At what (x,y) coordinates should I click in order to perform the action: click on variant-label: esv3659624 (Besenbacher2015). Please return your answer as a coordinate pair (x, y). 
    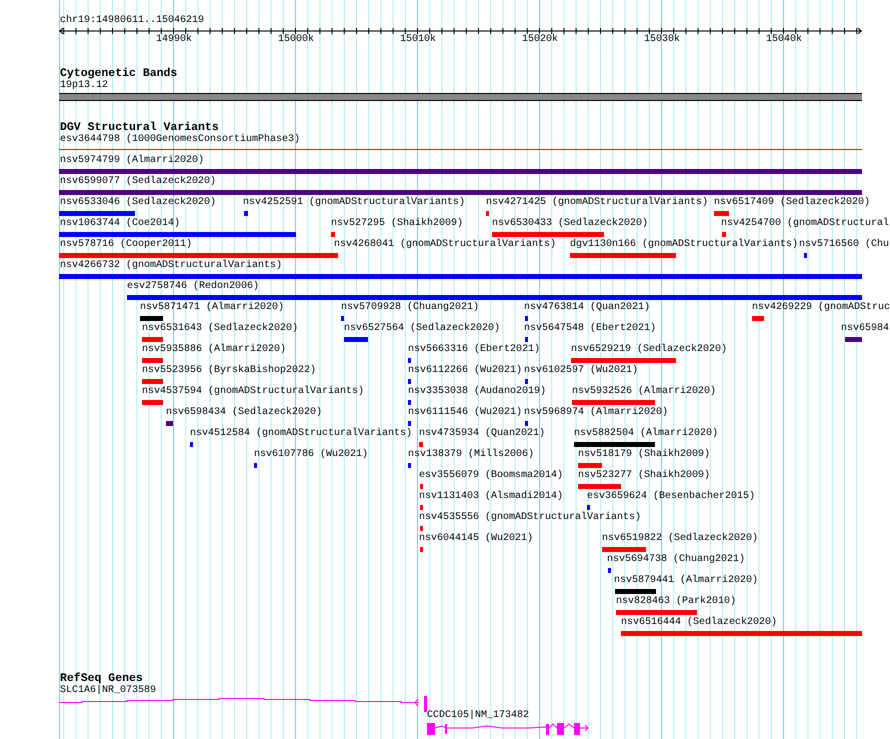
    Looking at the image, I should click on (671, 497).